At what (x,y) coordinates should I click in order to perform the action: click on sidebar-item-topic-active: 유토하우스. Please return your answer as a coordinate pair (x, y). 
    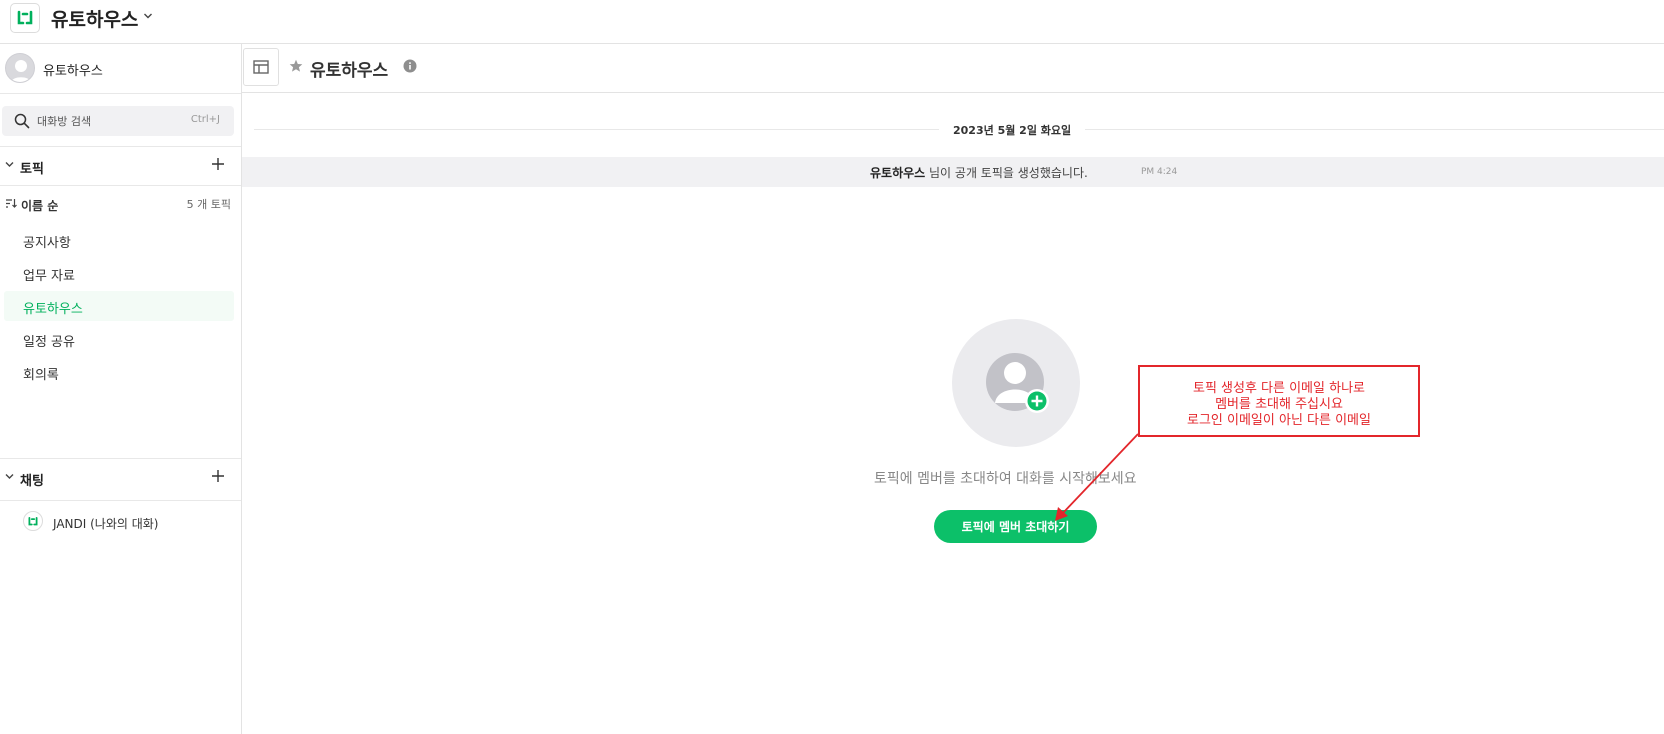
    Looking at the image, I should click on (119, 306).